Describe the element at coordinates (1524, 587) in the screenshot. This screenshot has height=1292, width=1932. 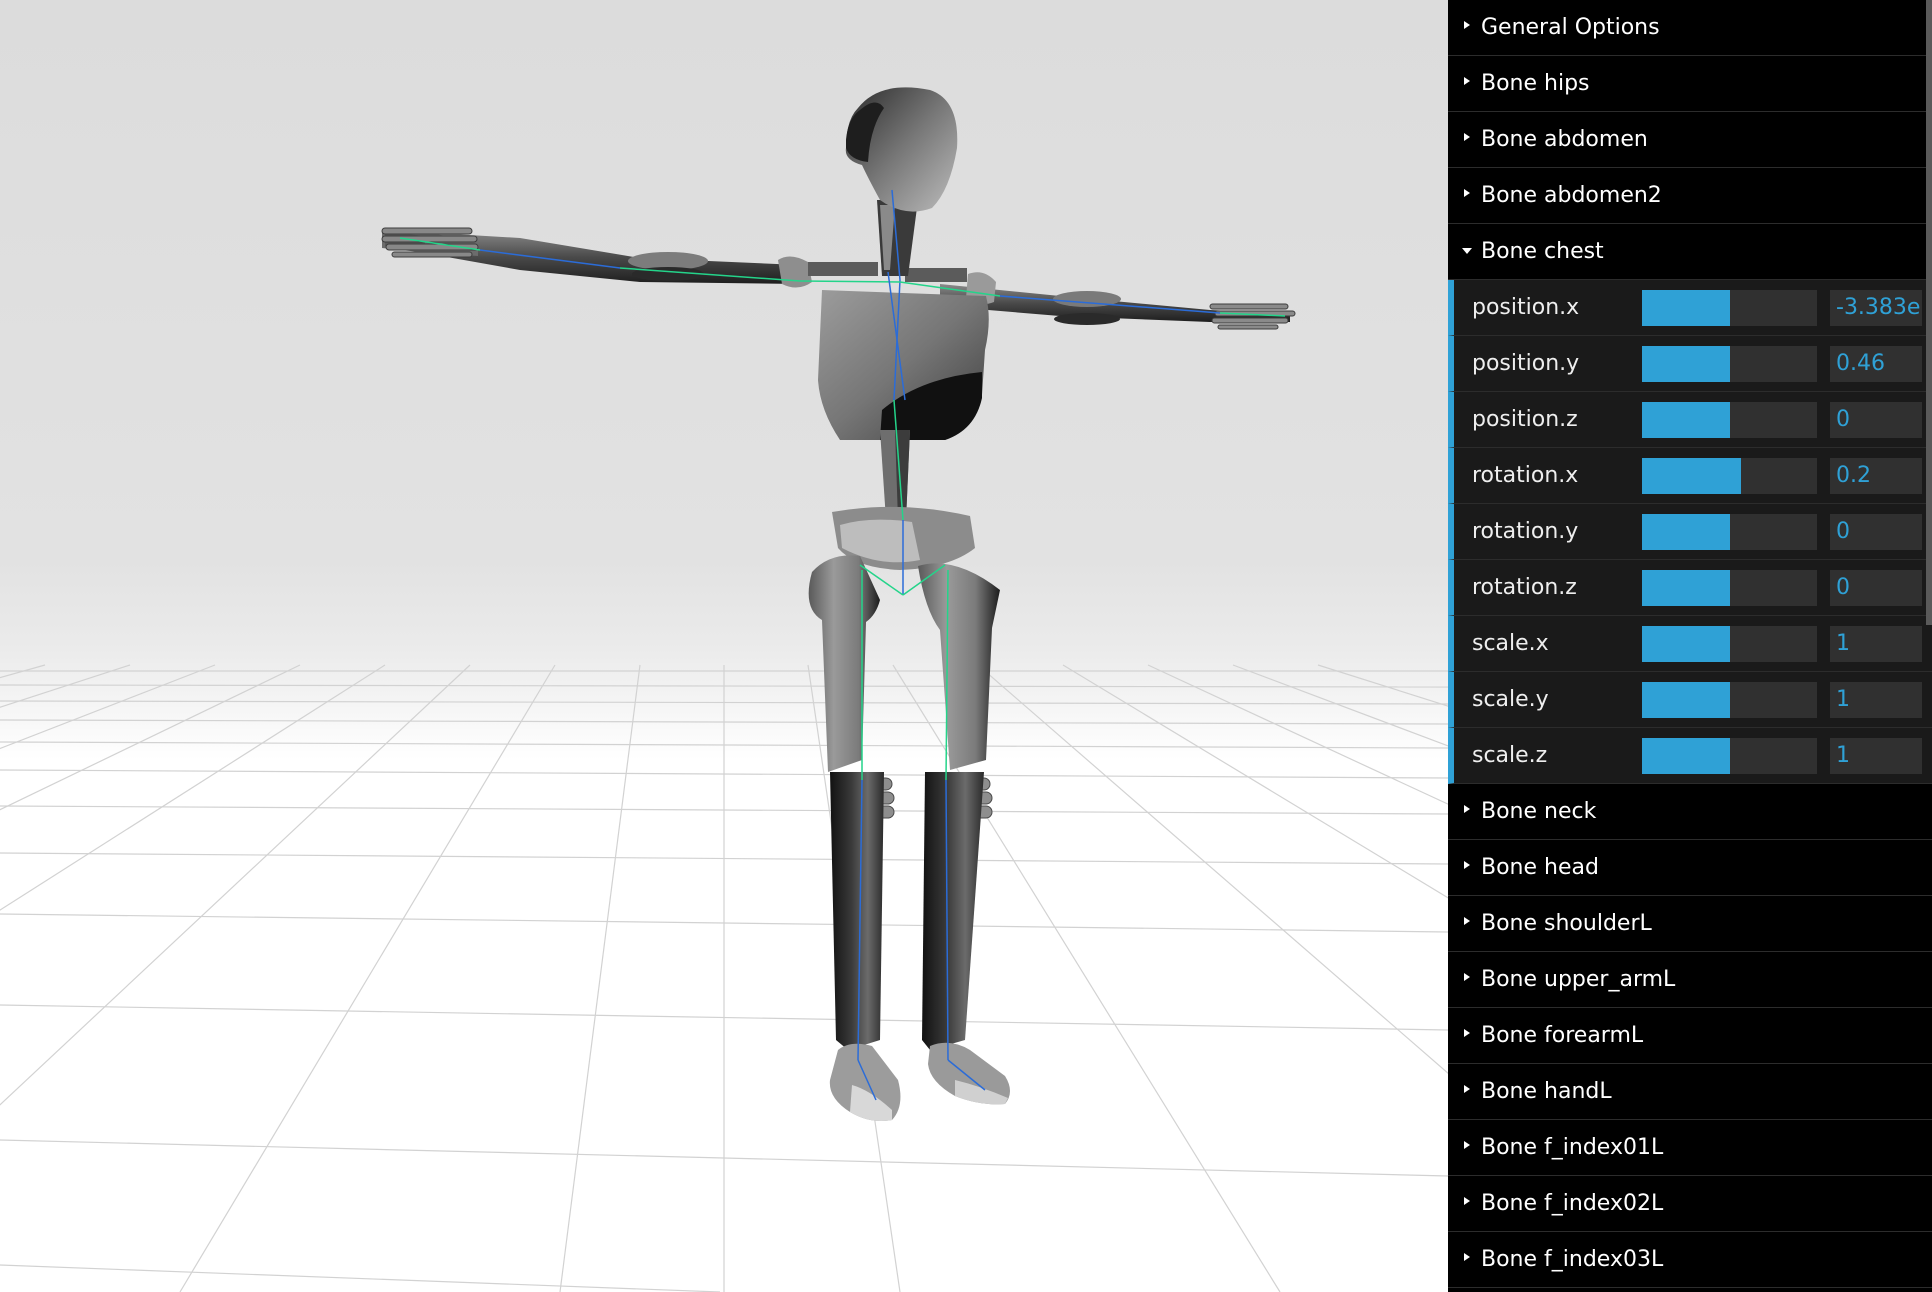
I see `control-label: rotation.z` at that location.